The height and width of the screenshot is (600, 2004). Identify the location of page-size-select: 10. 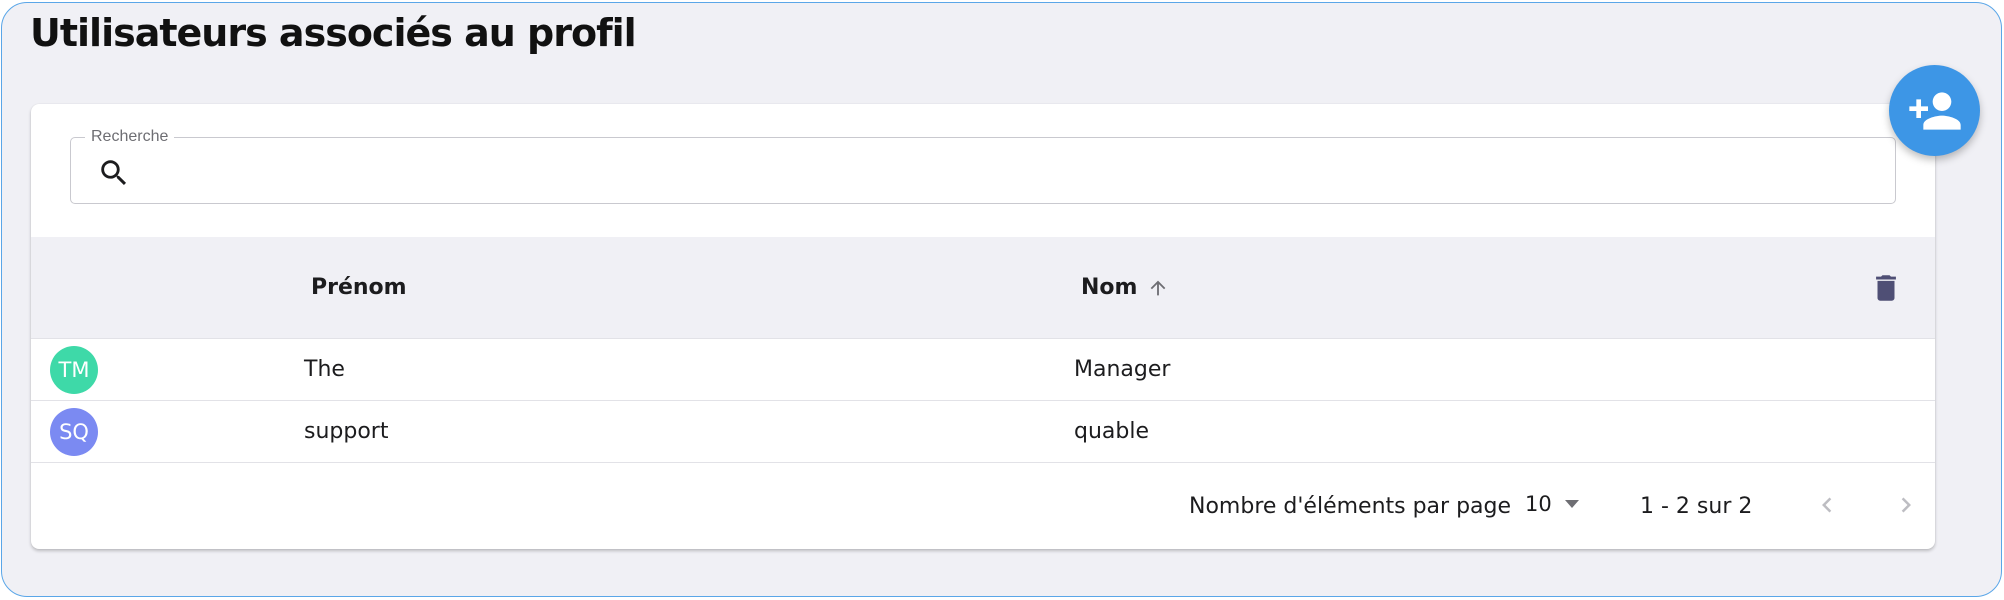
(1552, 504).